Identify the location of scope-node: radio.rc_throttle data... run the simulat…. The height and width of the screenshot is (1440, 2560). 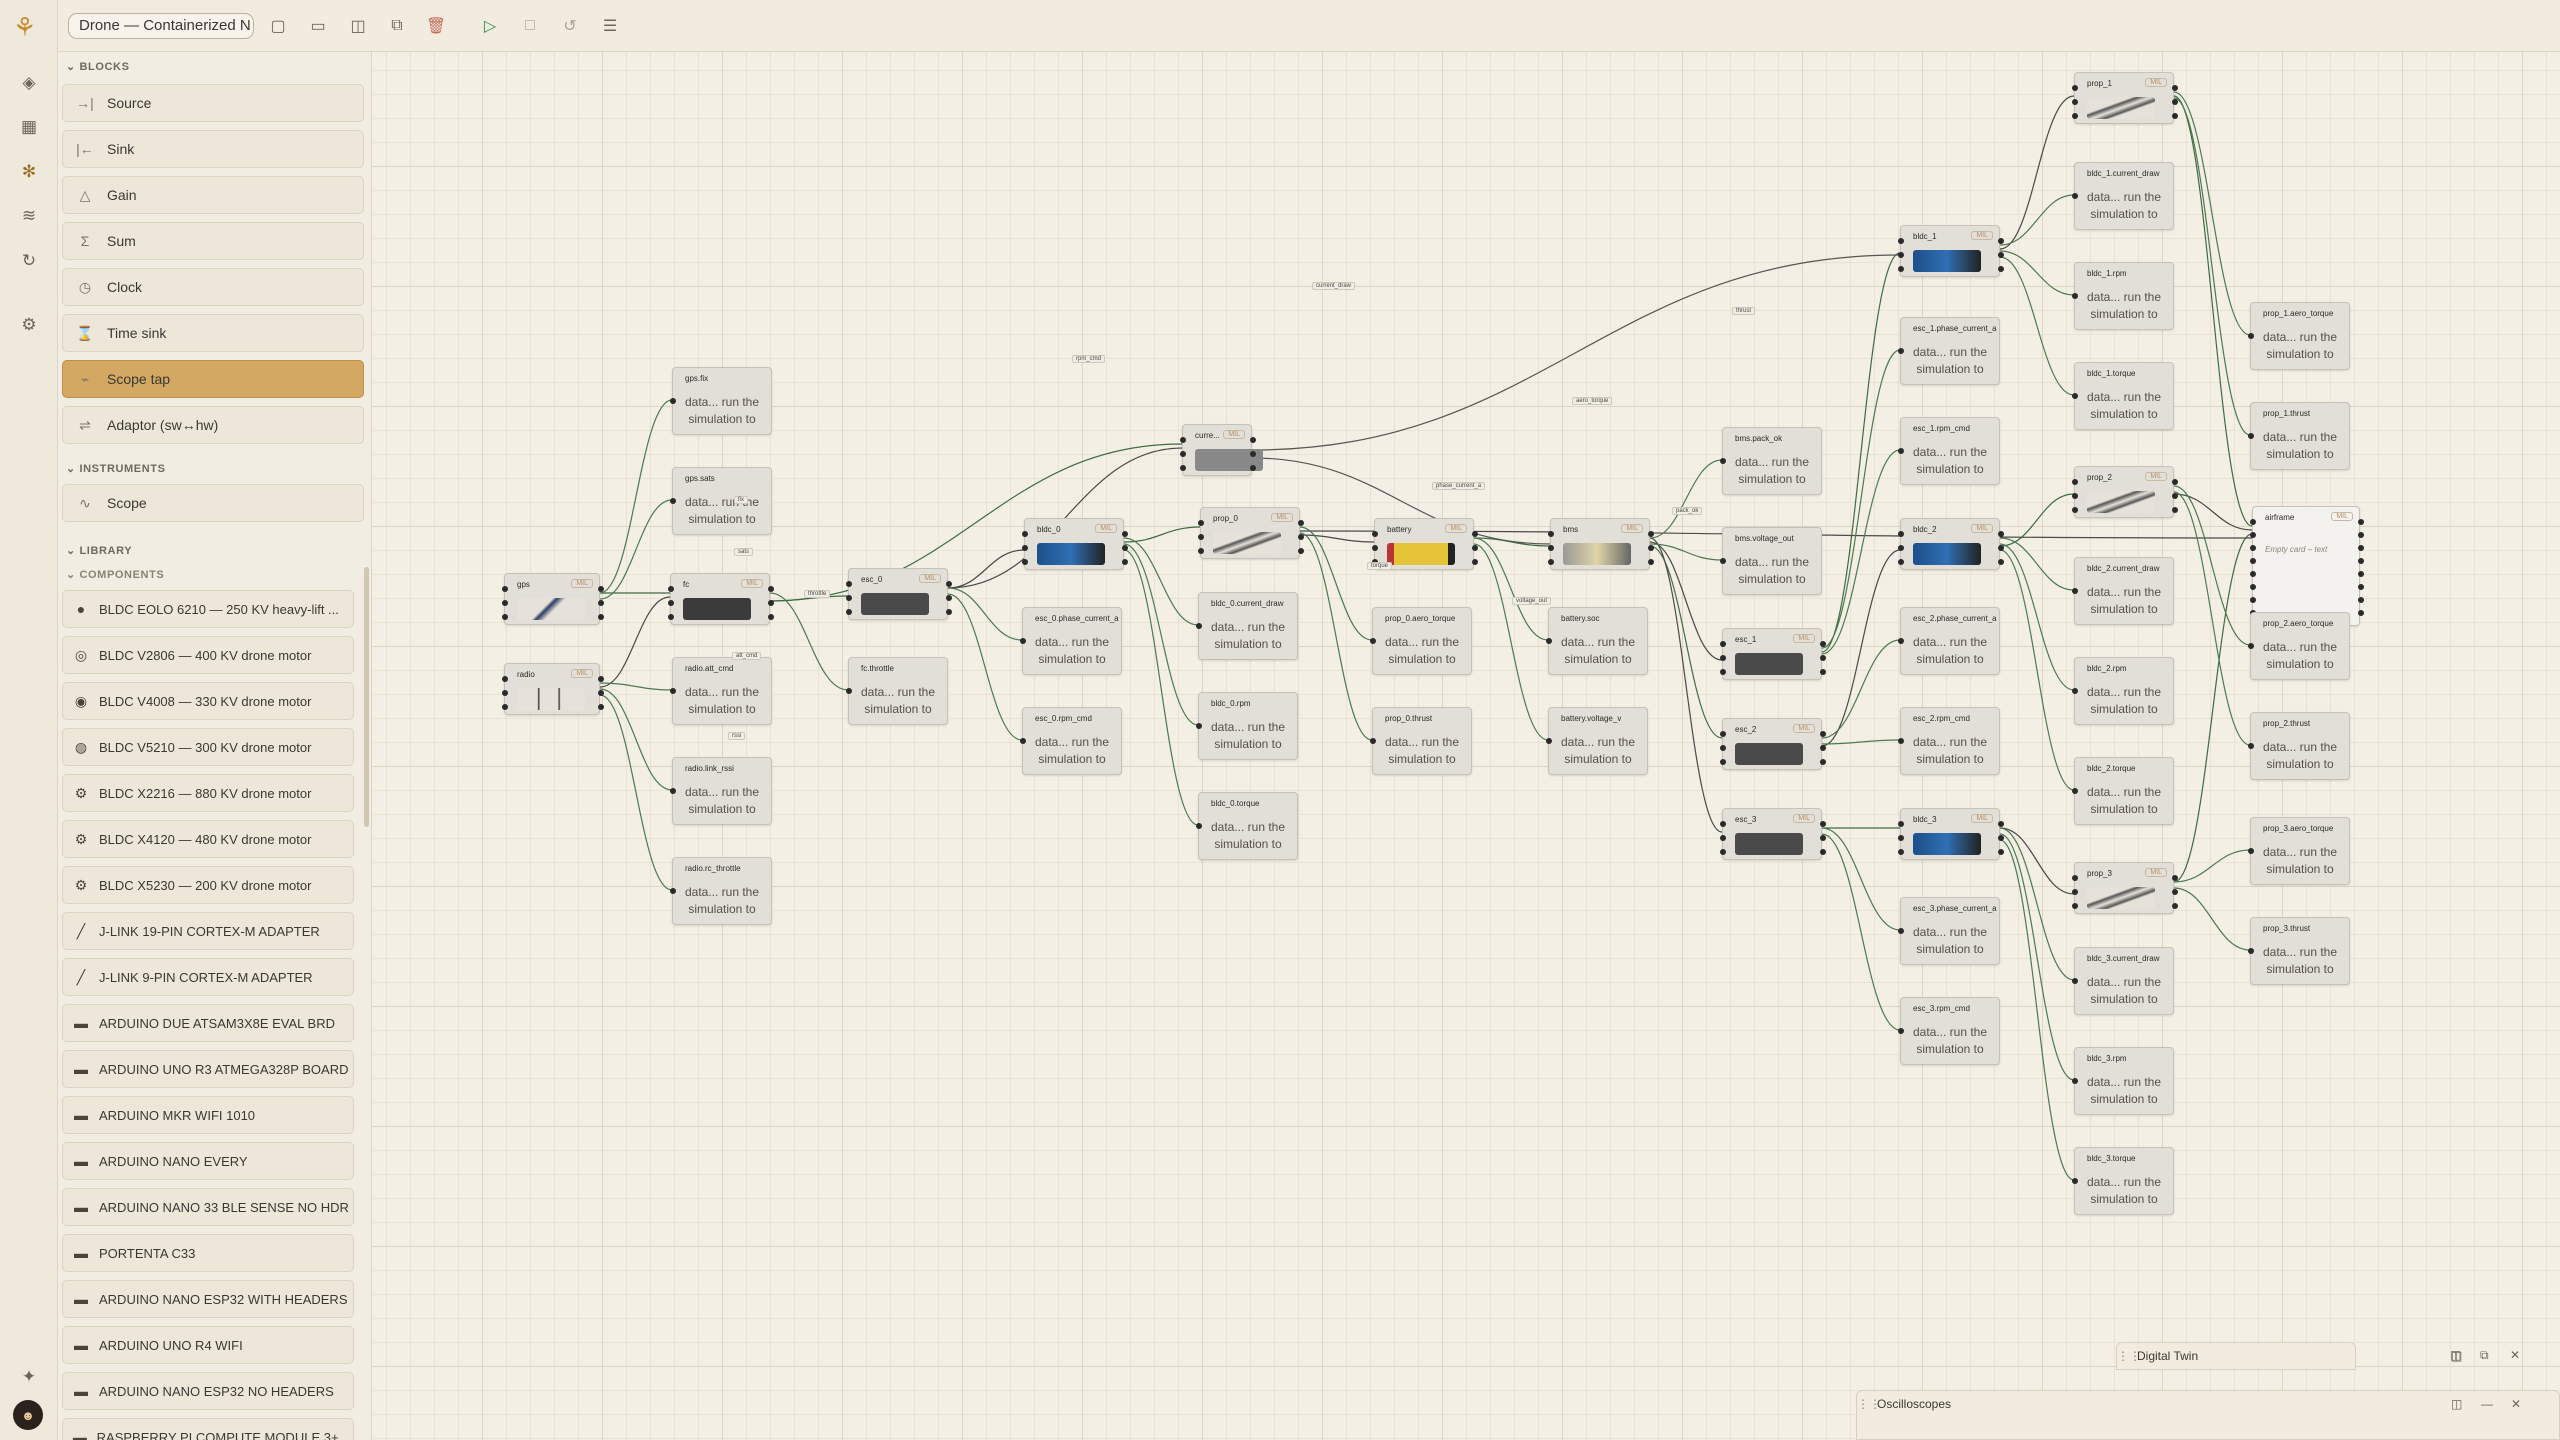
(721, 891).